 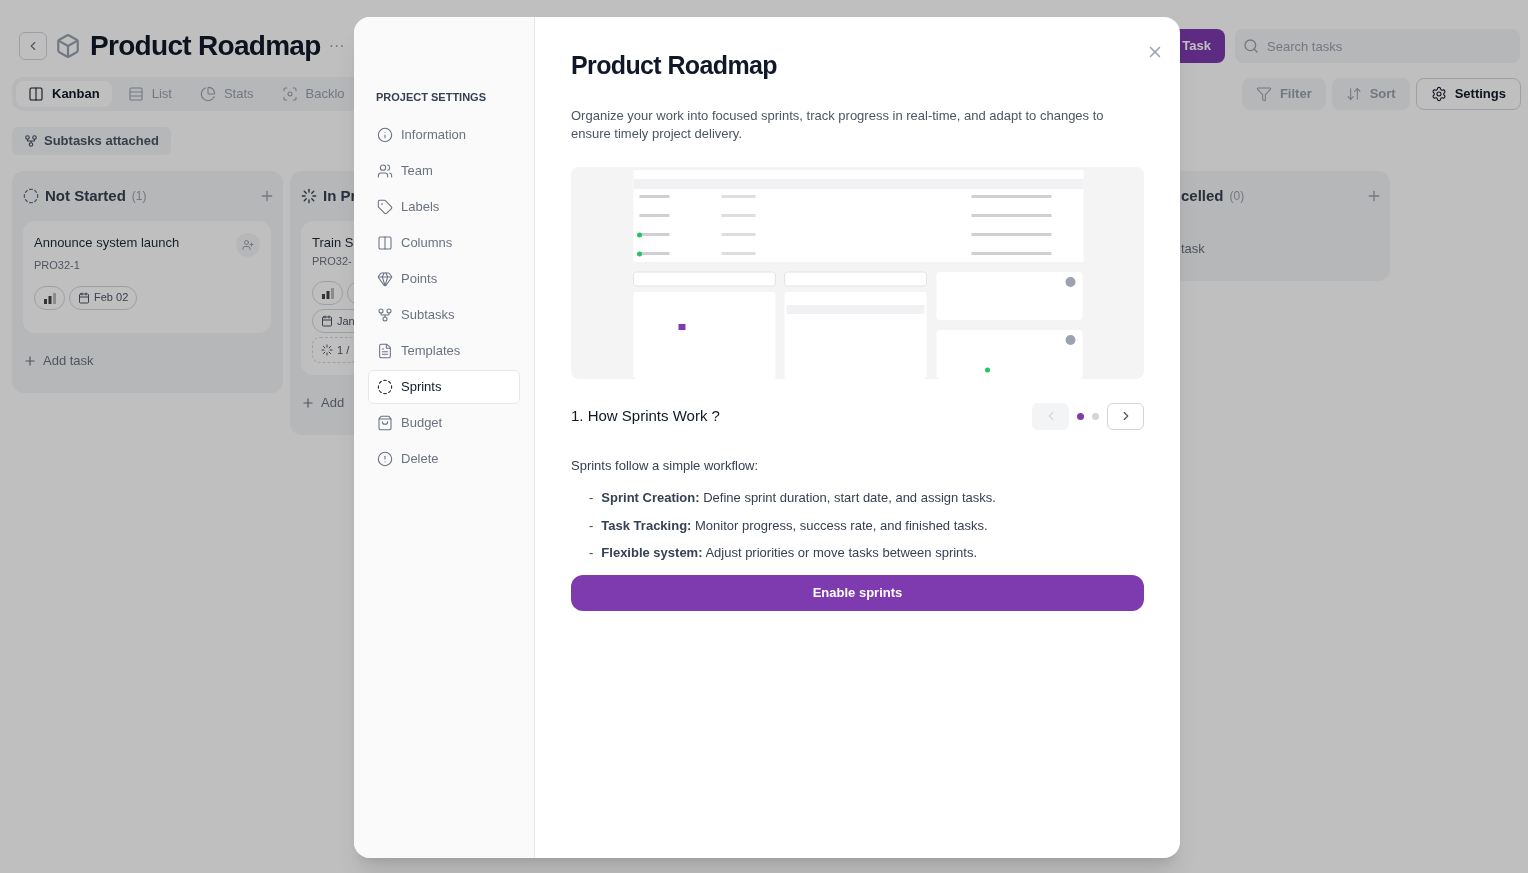 What do you see at coordinates (1193, 249) in the screenshot?
I see `add-task-button: task` at bounding box center [1193, 249].